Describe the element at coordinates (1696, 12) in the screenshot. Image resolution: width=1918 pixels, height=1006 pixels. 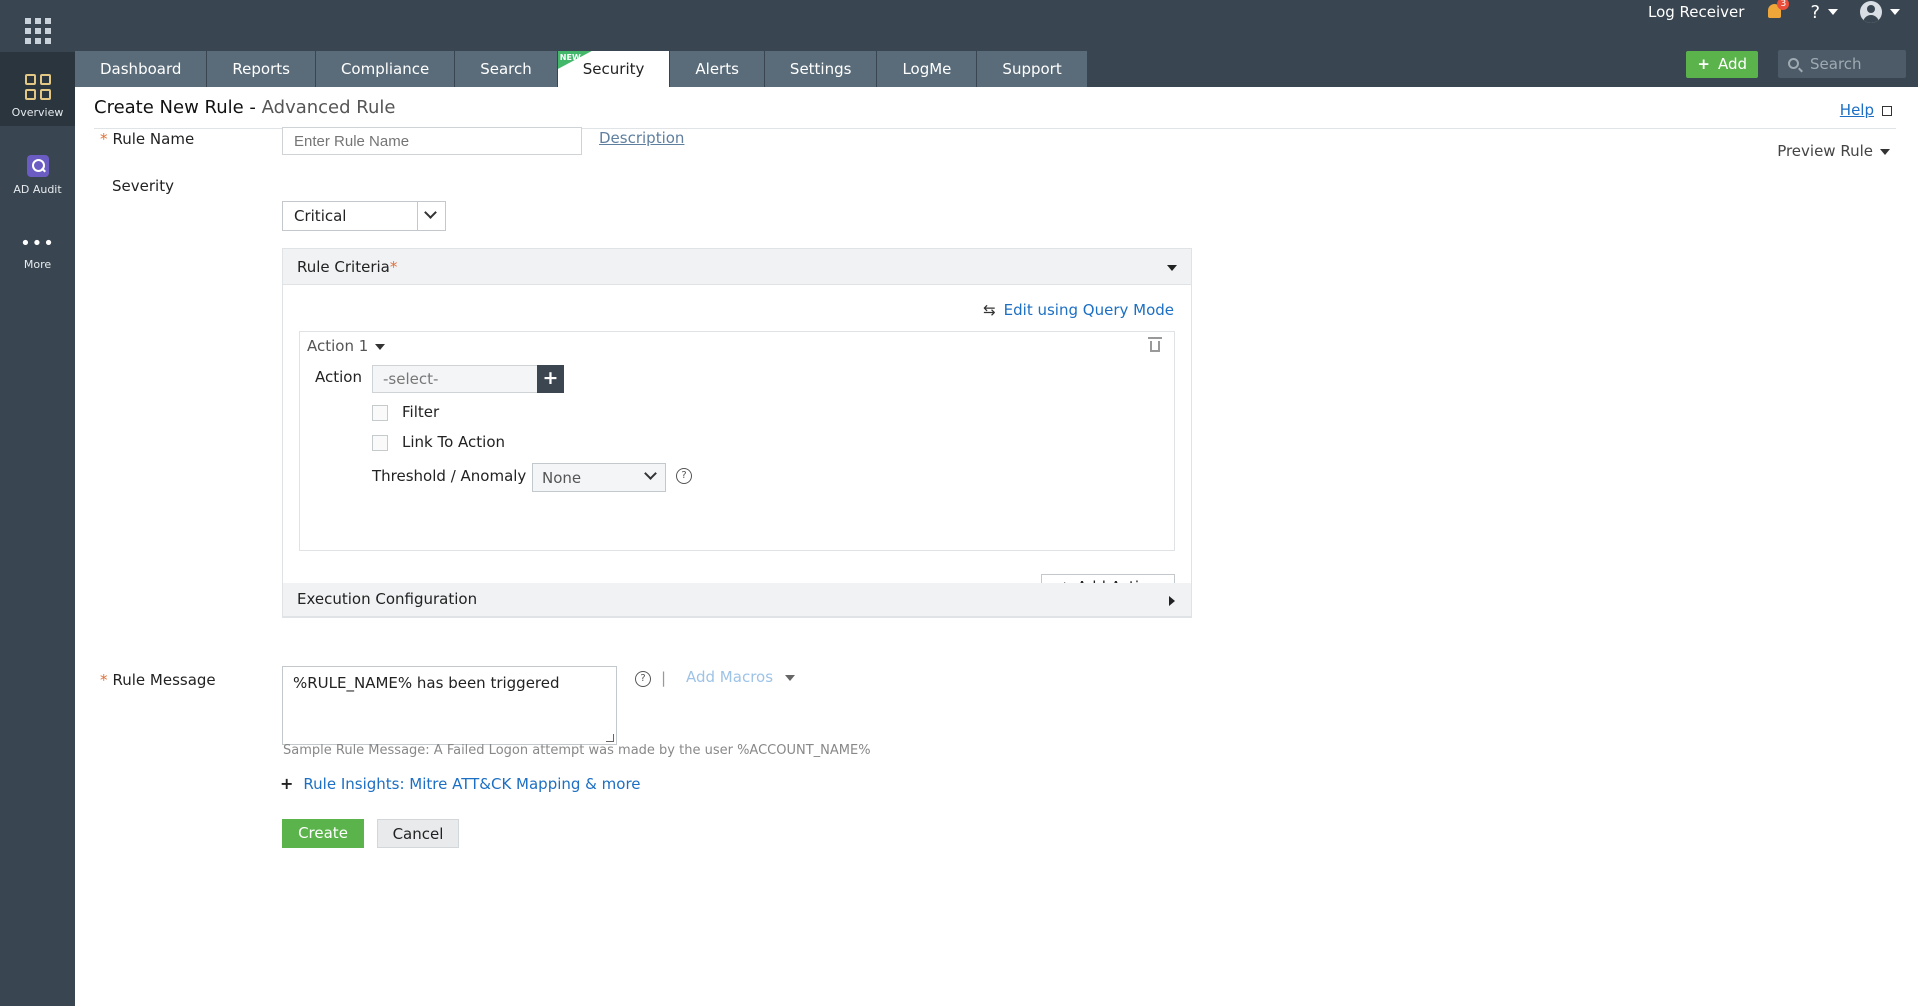
I see `log-receiver-link: Log Receiver` at that location.